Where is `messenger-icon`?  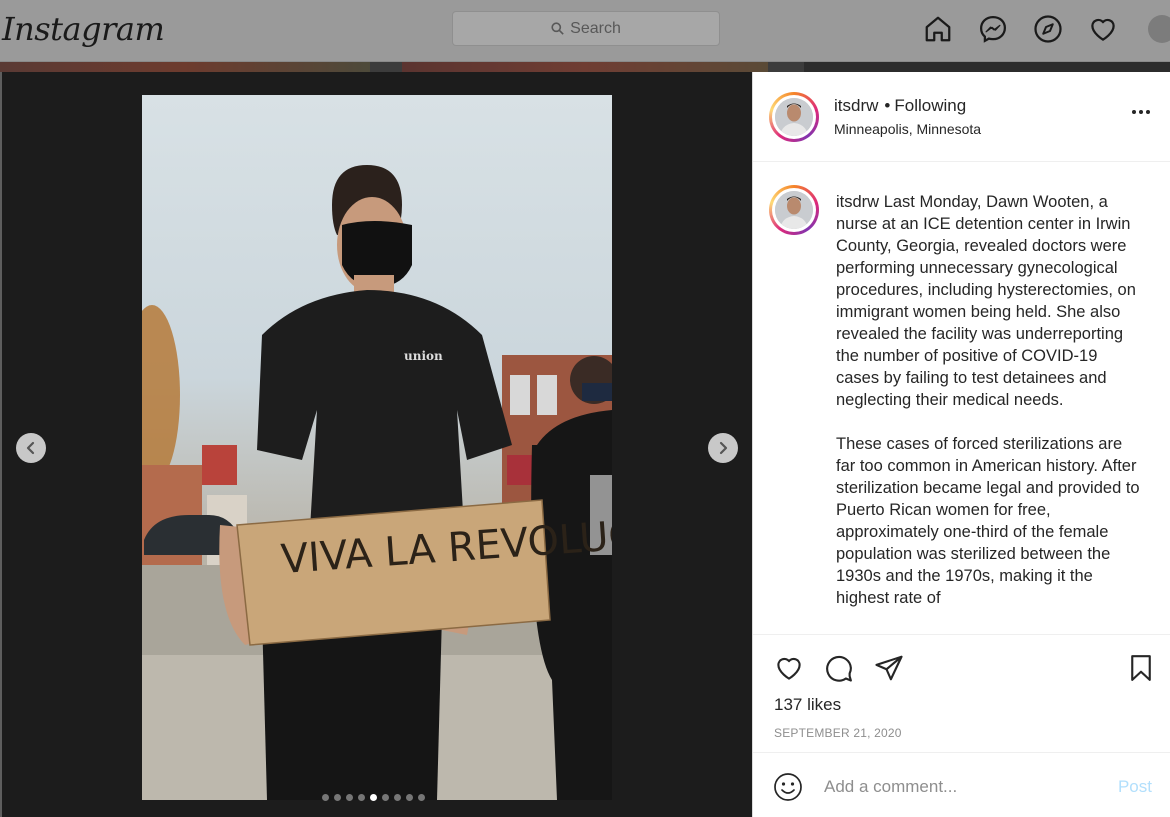
messenger-icon is located at coordinates (993, 29).